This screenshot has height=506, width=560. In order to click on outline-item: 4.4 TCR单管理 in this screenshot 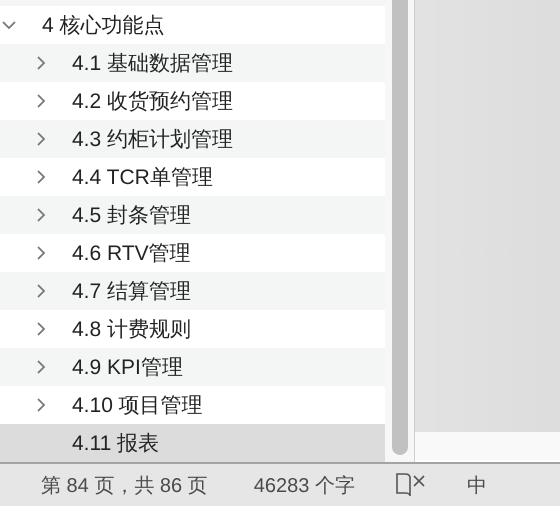, I will do `click(192, 177)`.